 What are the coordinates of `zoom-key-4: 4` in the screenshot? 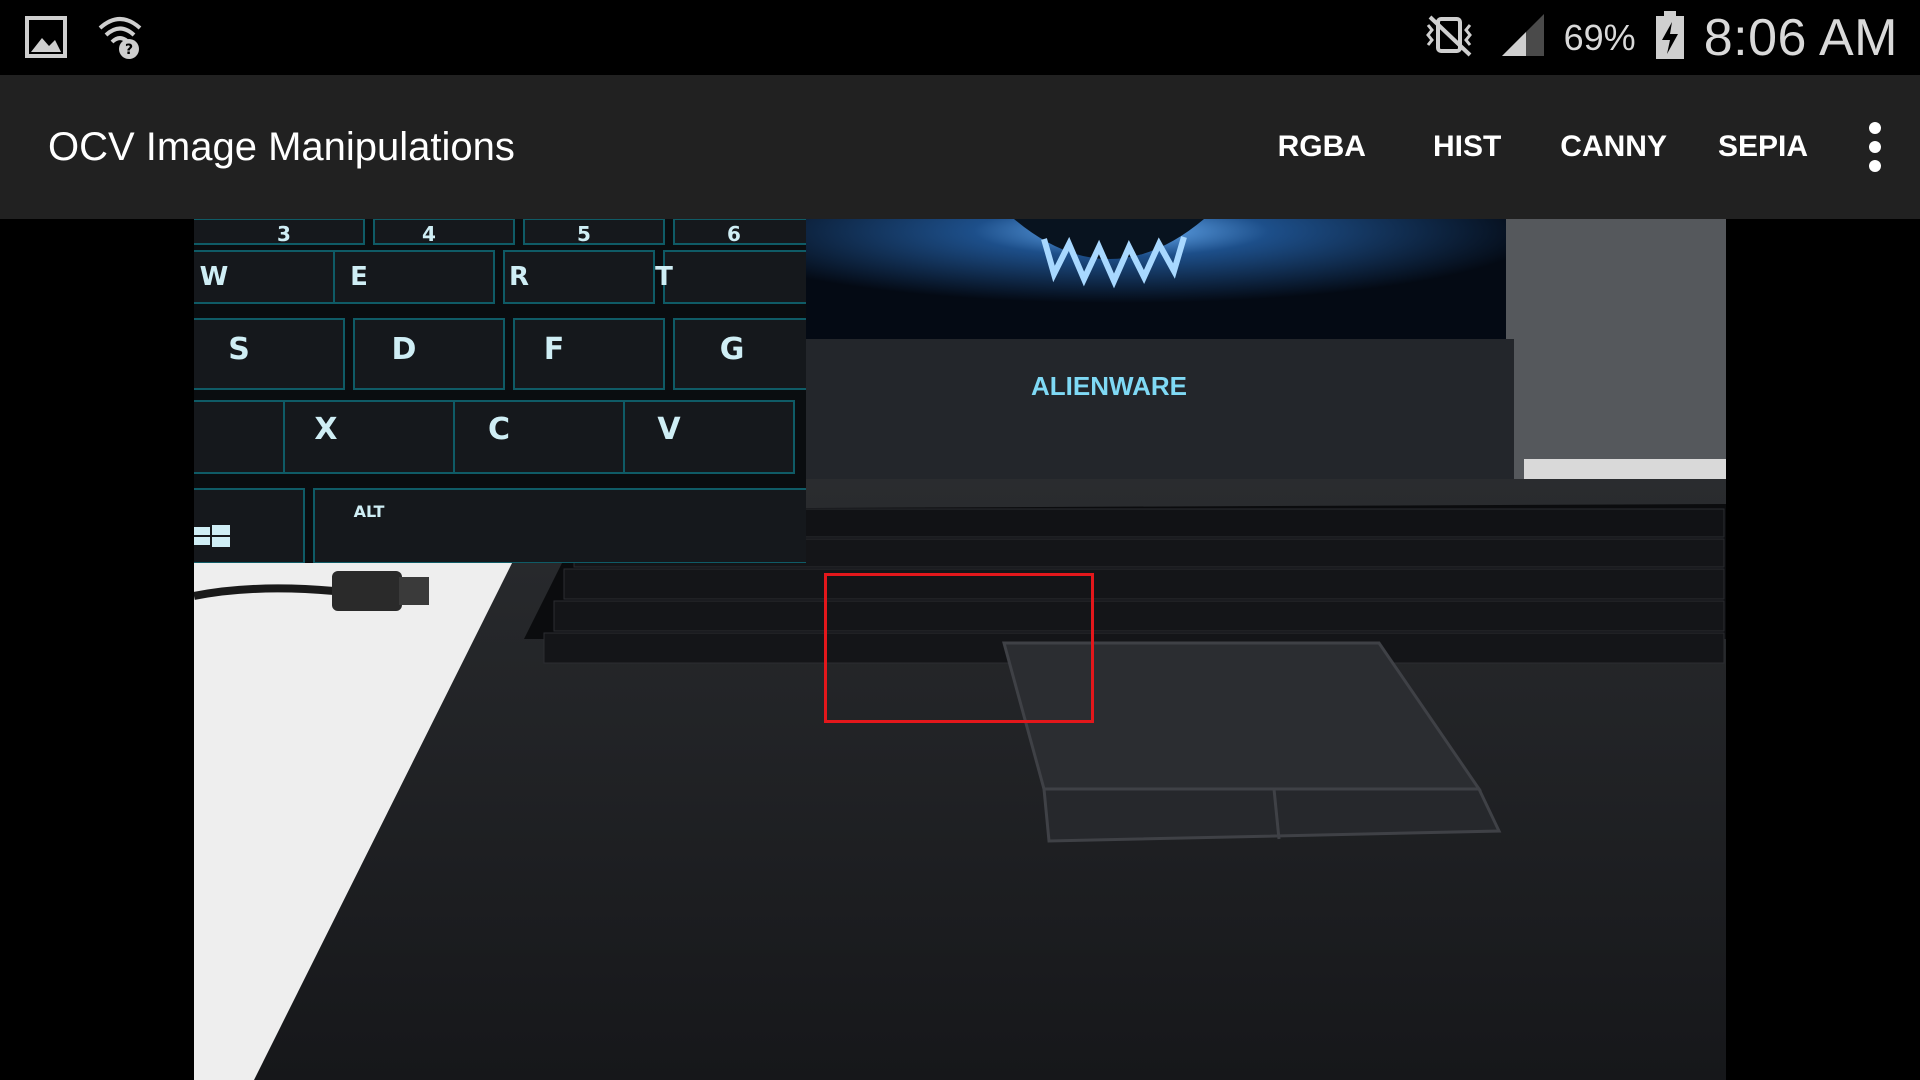 It's located at (429, 234).